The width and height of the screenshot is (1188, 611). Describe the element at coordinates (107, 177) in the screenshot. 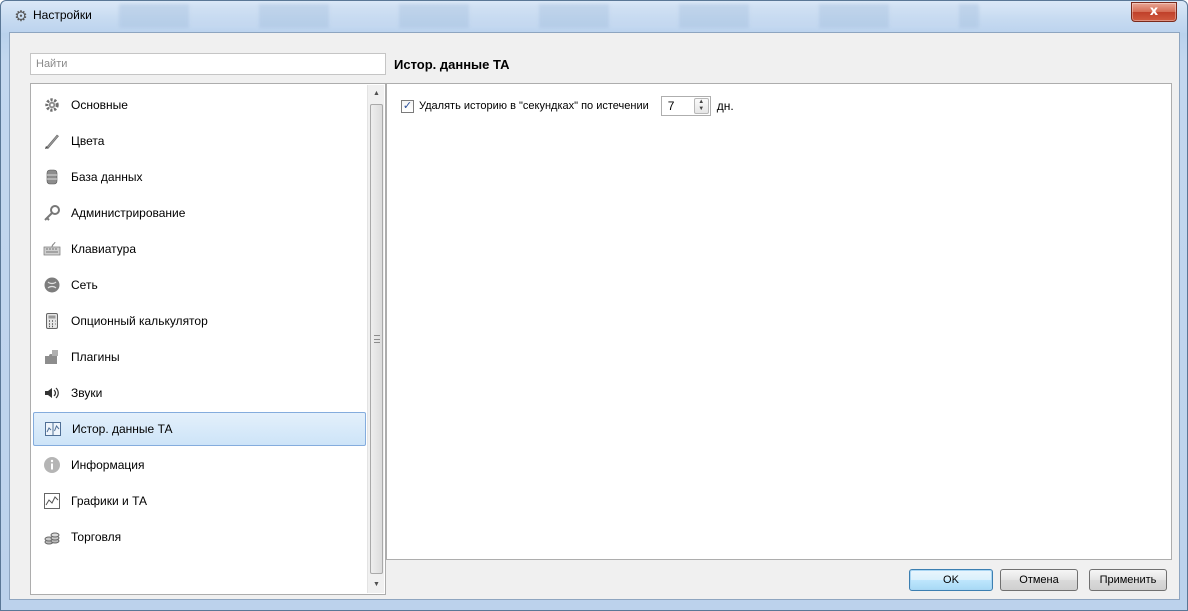

I see `sidebar-item-label: База данных` at that location.